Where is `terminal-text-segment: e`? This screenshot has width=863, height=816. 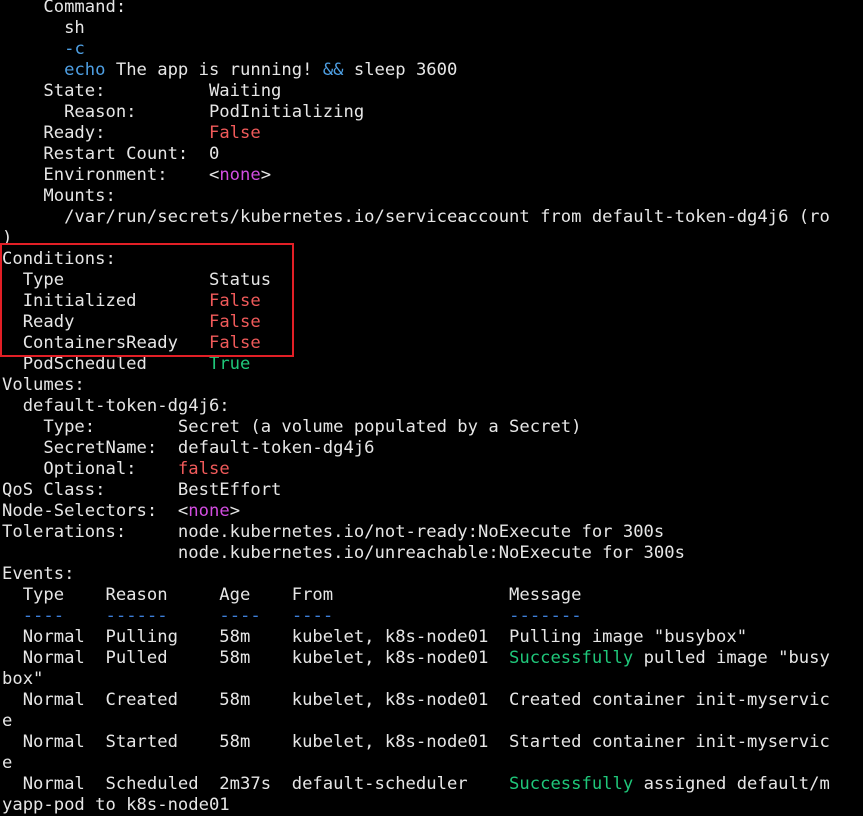
terminal-text-segment: e is located at coordinates (7, 763).